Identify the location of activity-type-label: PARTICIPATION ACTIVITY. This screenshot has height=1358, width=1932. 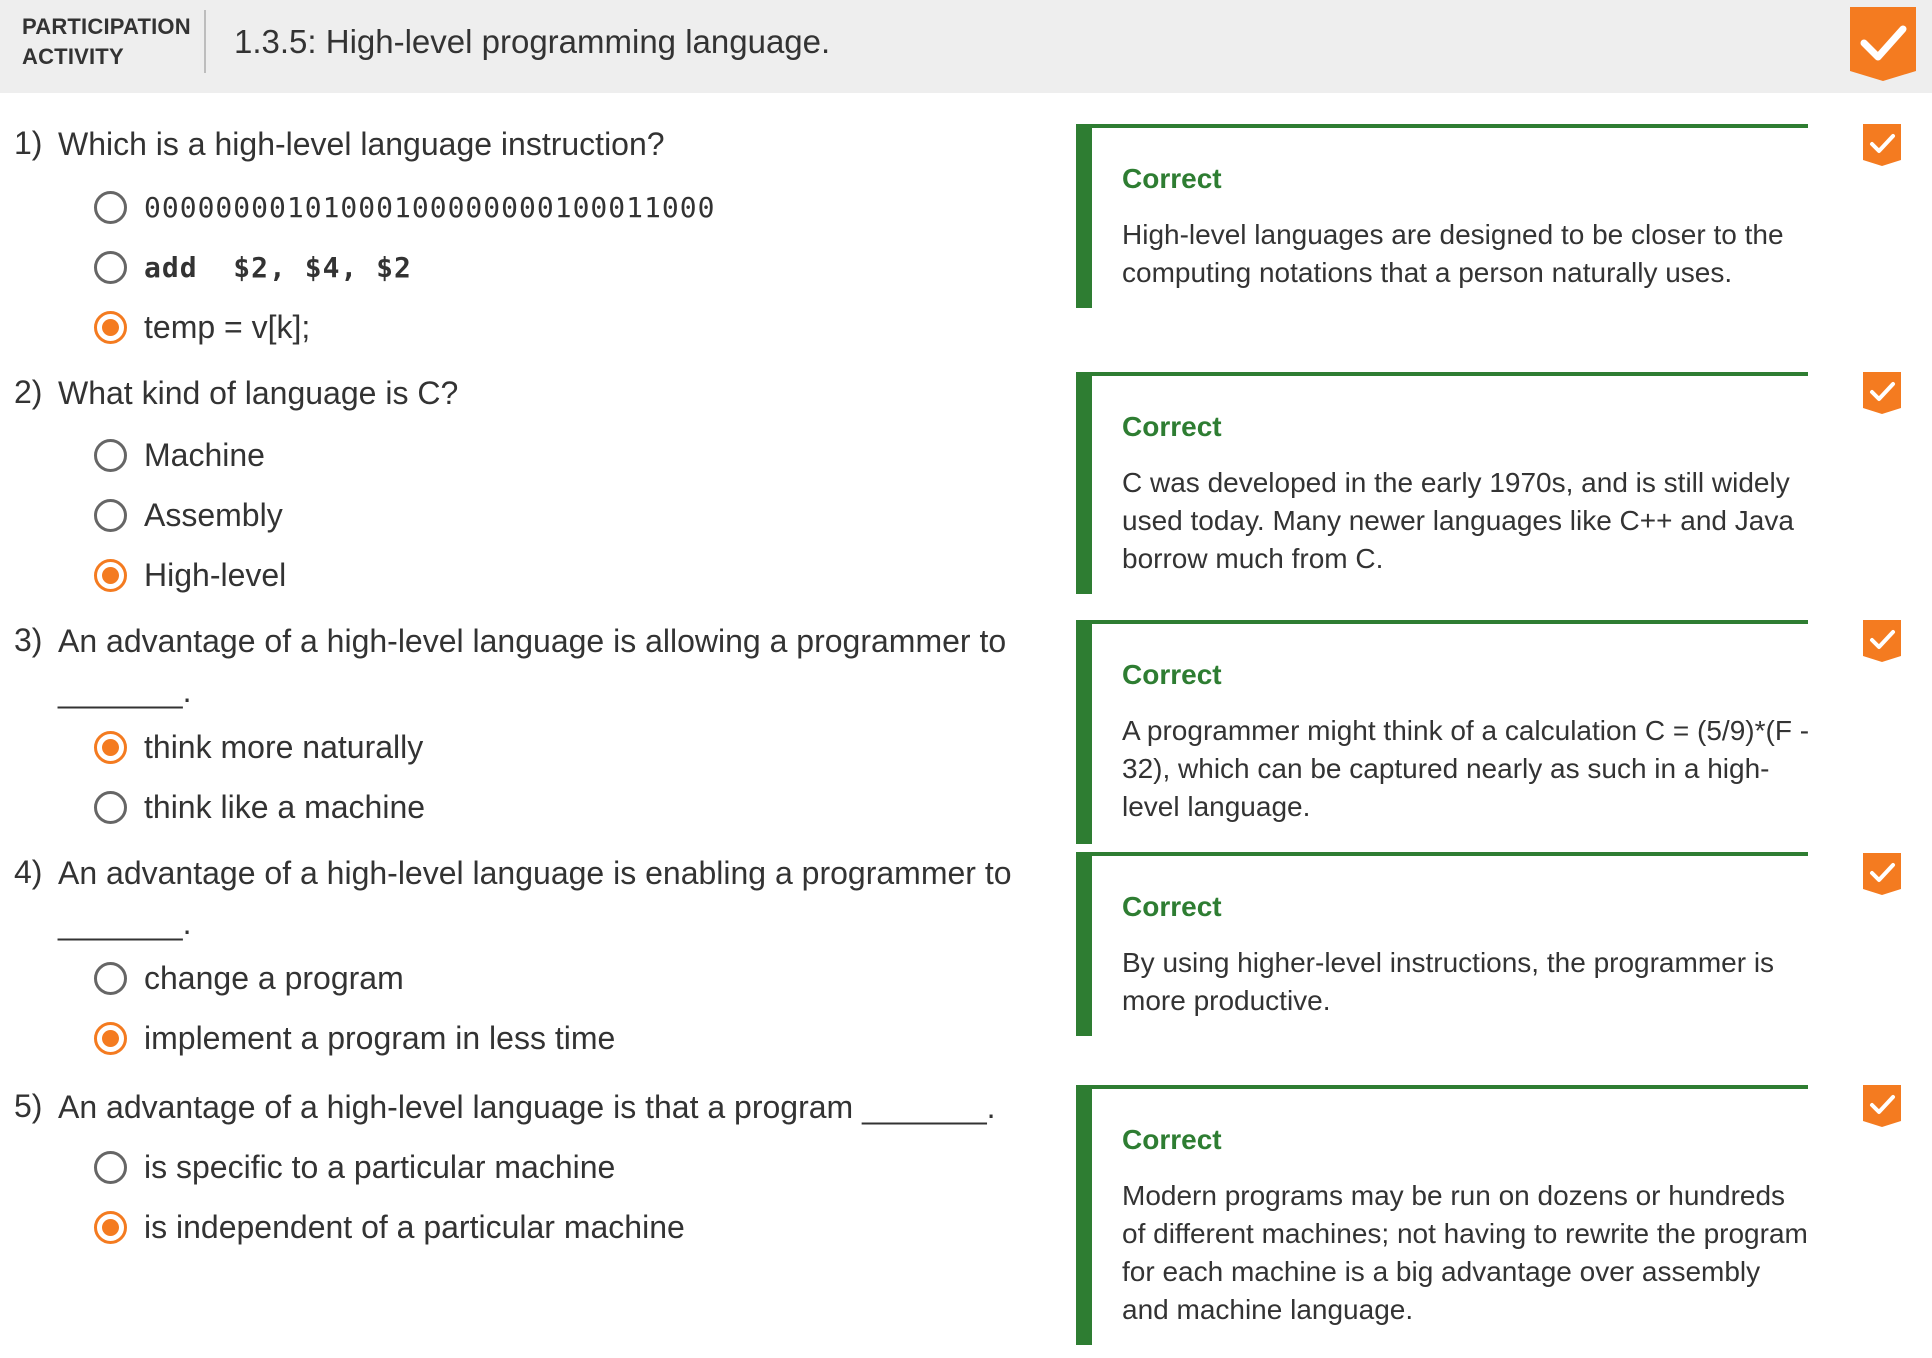
(106, 42).